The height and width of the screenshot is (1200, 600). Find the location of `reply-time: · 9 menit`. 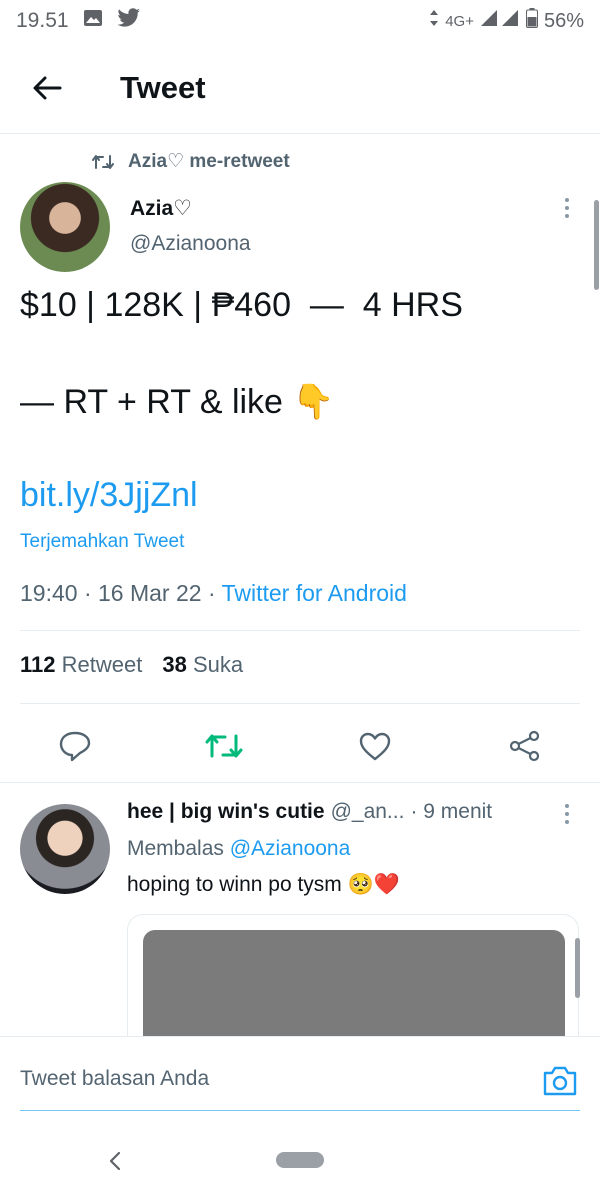

reply-time: · 9 menit is located at coordinates (451, 811).